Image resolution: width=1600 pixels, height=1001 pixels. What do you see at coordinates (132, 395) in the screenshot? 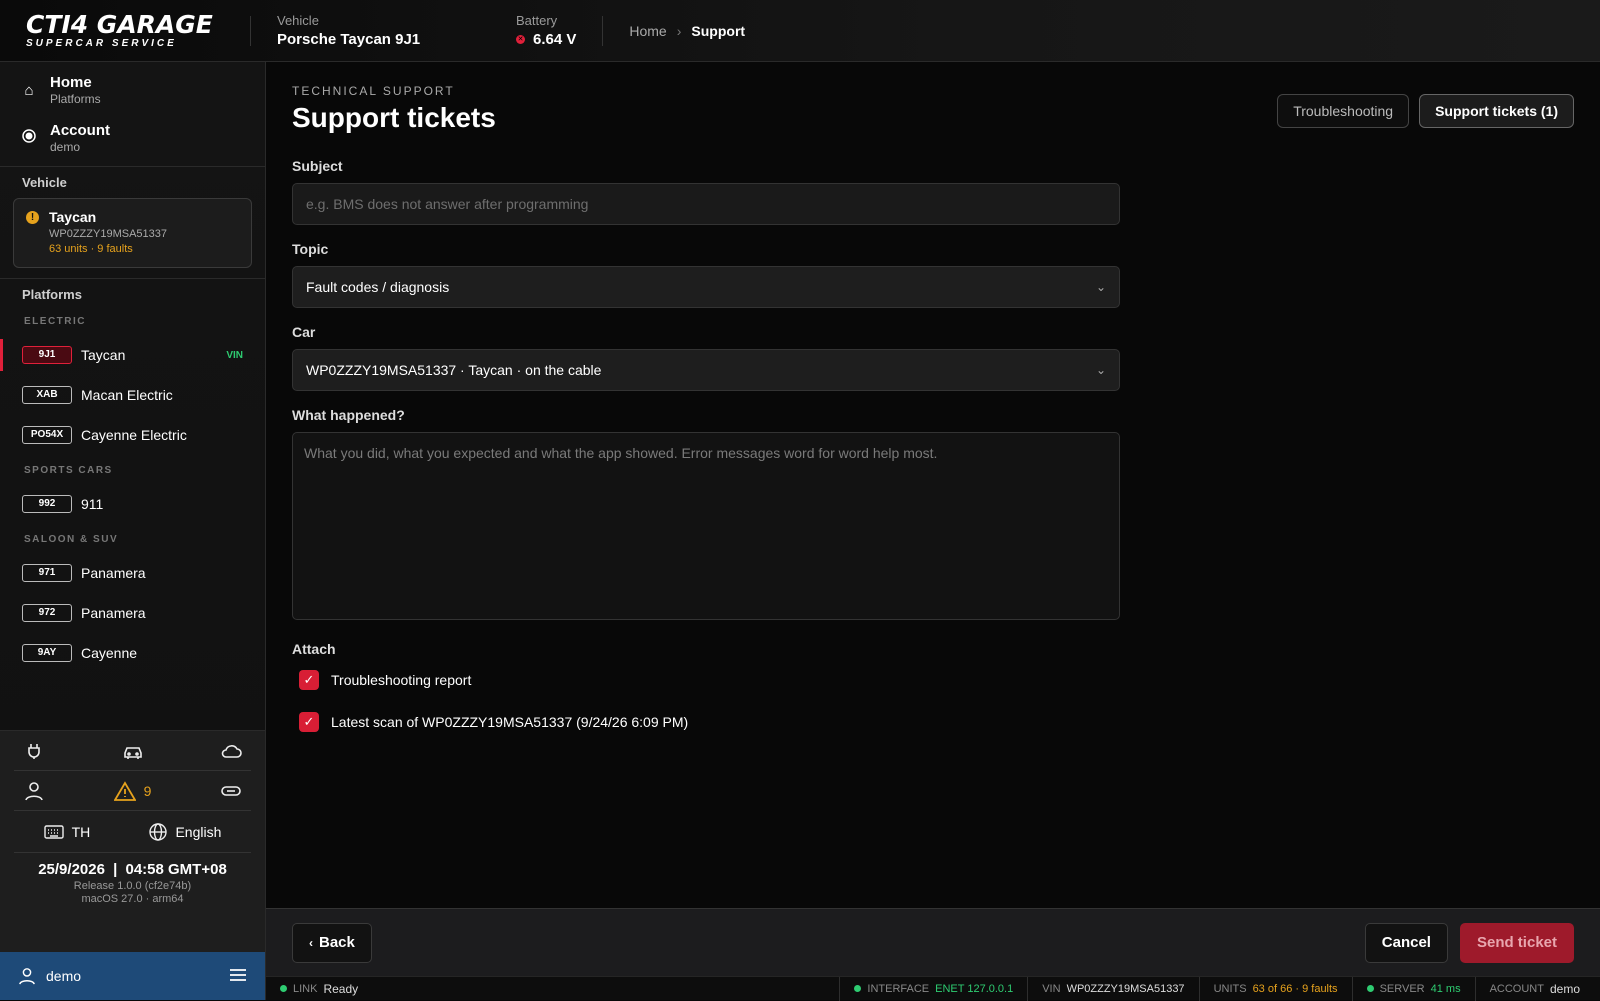
I see `platform-item: XAB Macan Electric` at bounding box center [132, 395].